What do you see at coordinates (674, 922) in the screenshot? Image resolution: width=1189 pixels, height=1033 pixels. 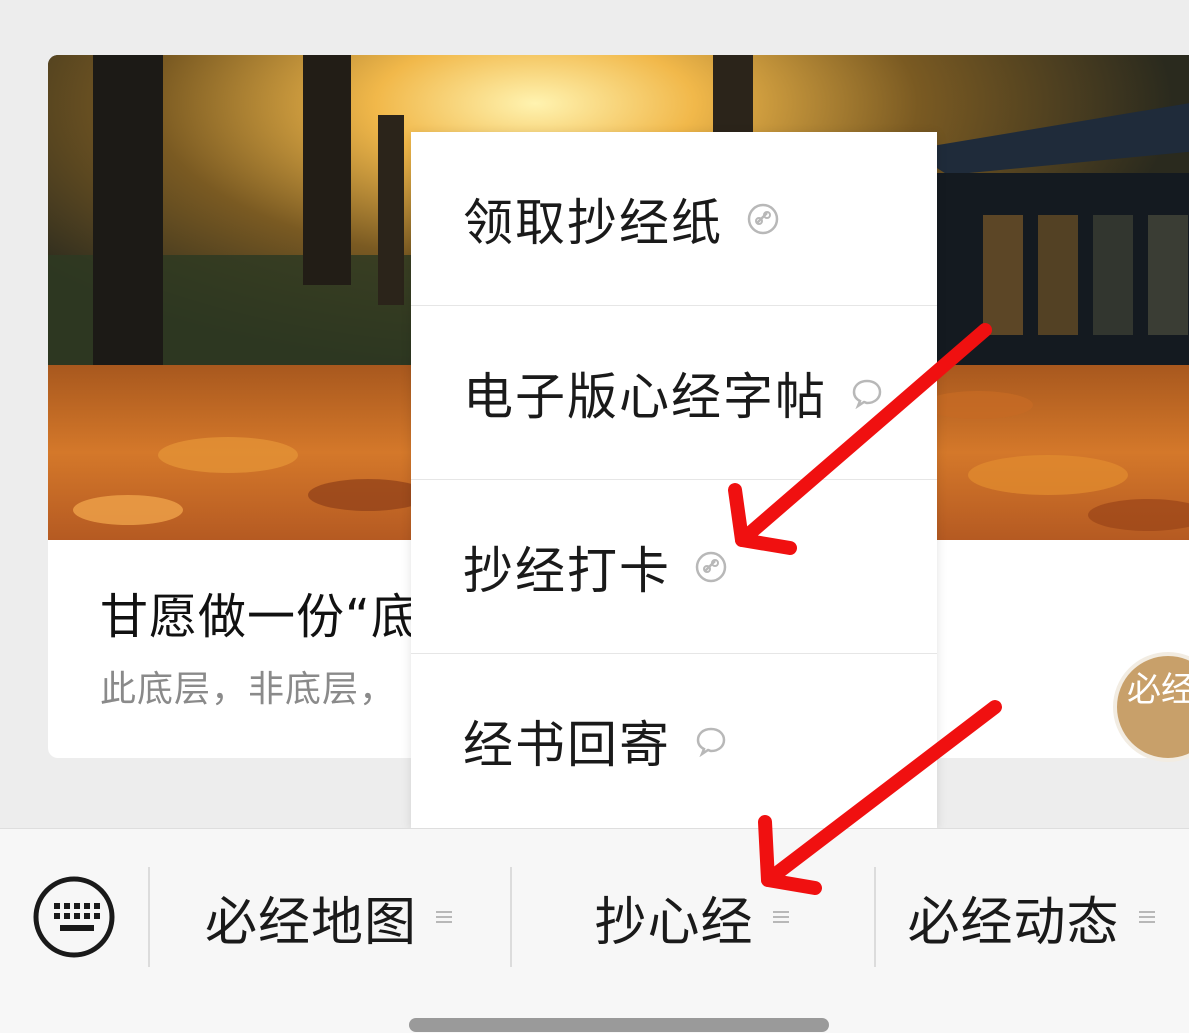 I see `menu-tab-label: 抄心经` at bounding box center [674, 922].